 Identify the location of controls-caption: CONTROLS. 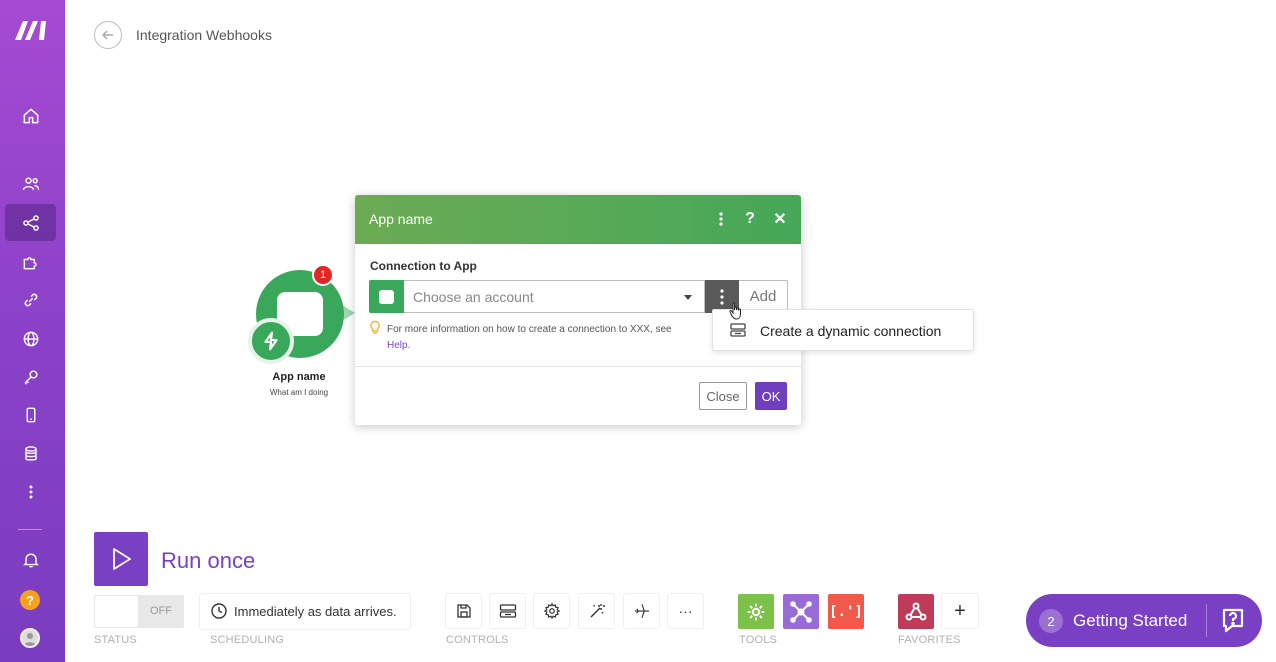
(477, 640).